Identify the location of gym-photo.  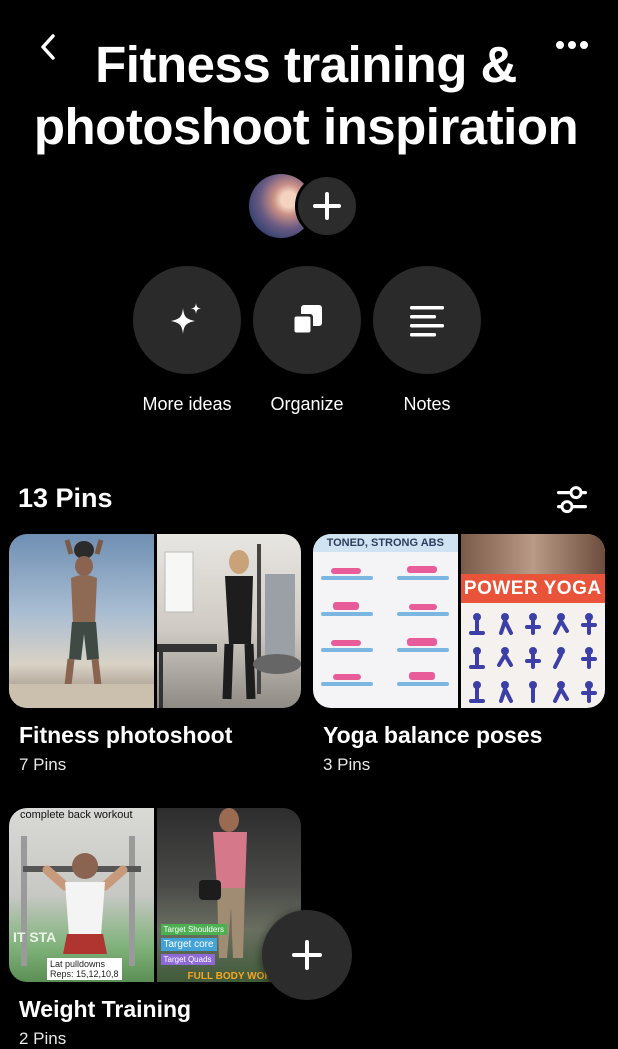
(228, 626).